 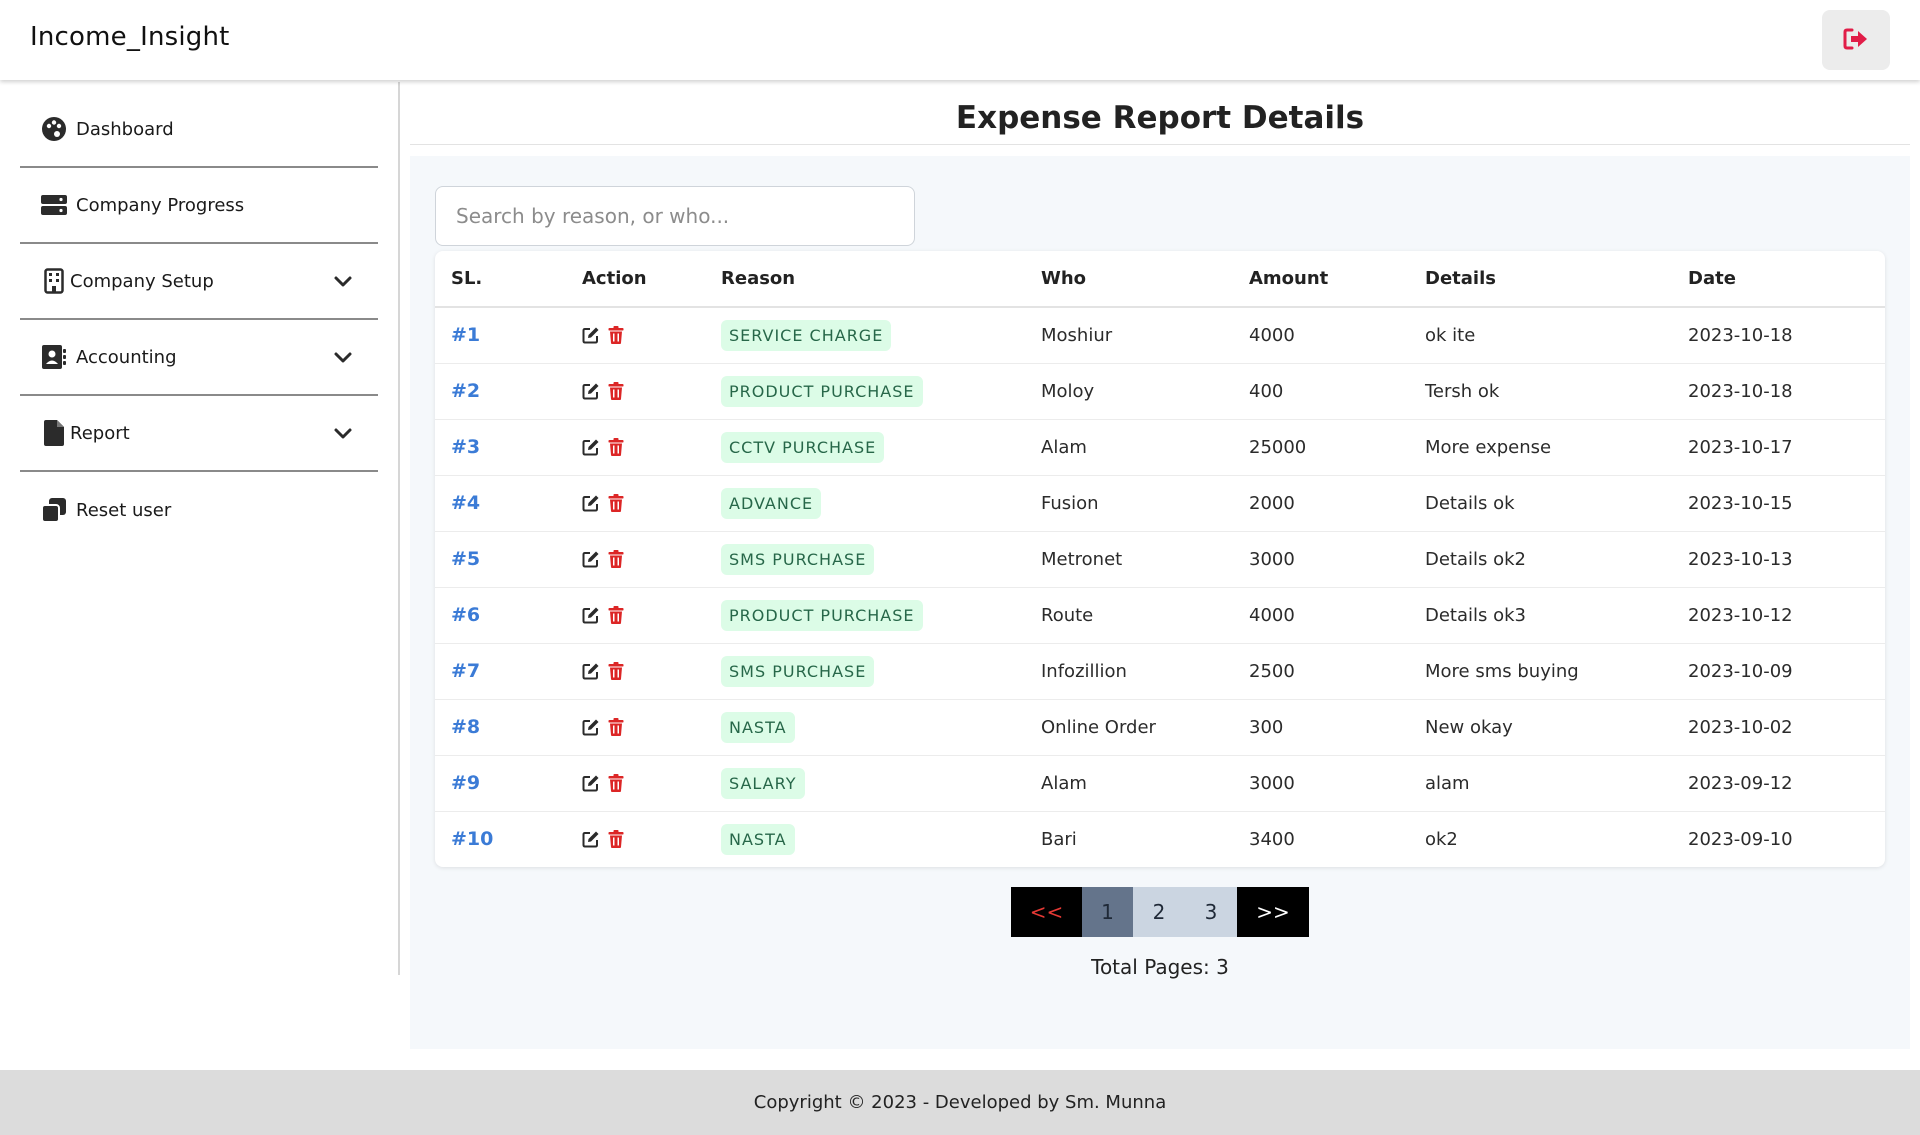 What do you see at coordinates (1469, 727) in the screenshot?
I see `row-details: New okay` at bounding box center [1469, 727].